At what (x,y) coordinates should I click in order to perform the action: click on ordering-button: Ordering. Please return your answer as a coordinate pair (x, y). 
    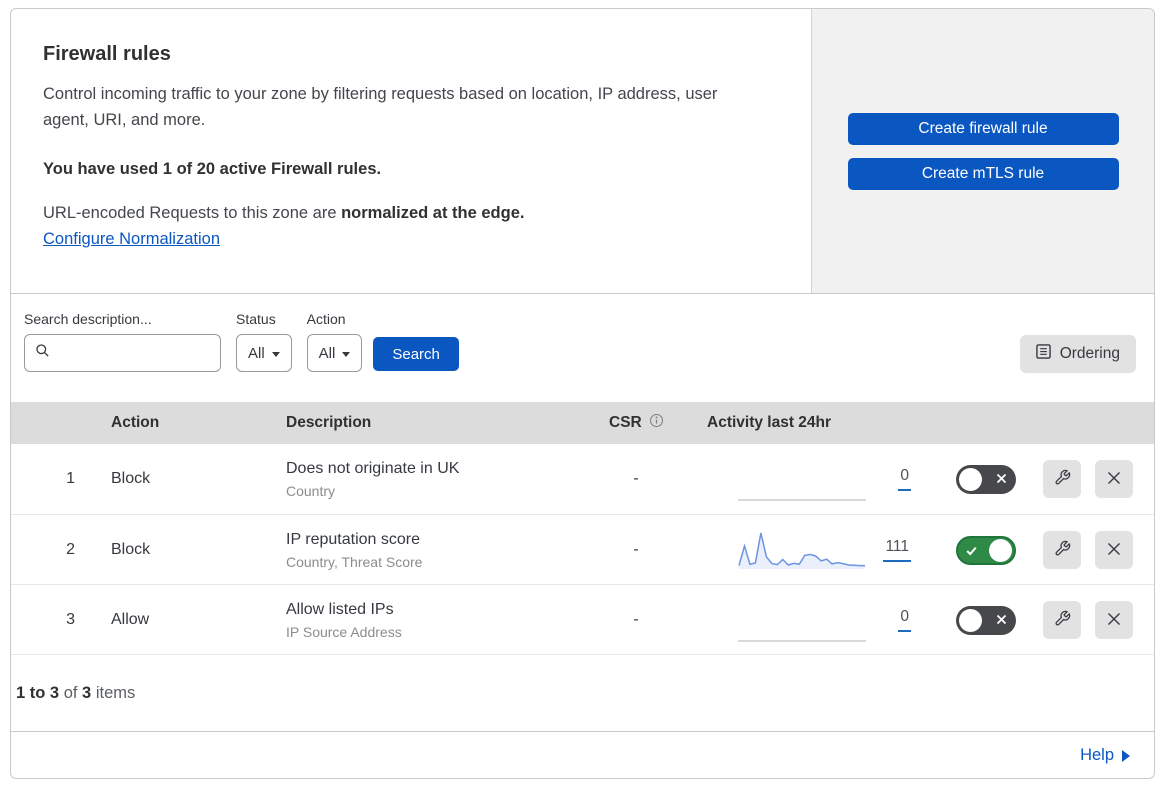
    Looking at the image, I should click on (1077, 354).